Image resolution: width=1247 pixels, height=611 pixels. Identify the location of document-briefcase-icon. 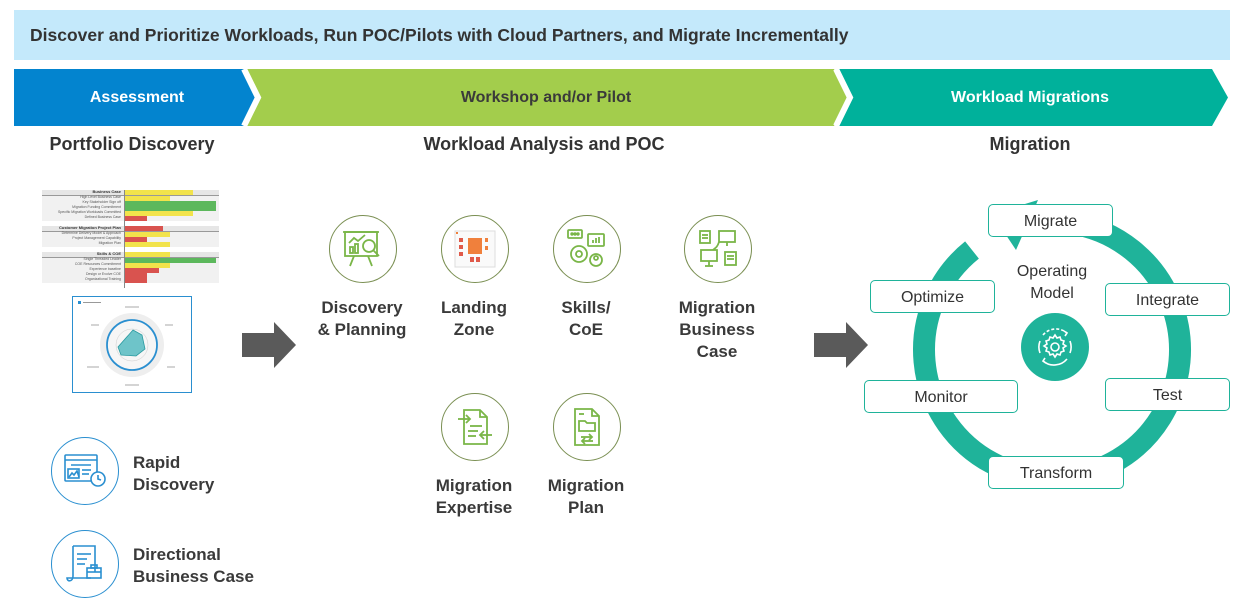
(84, 563).